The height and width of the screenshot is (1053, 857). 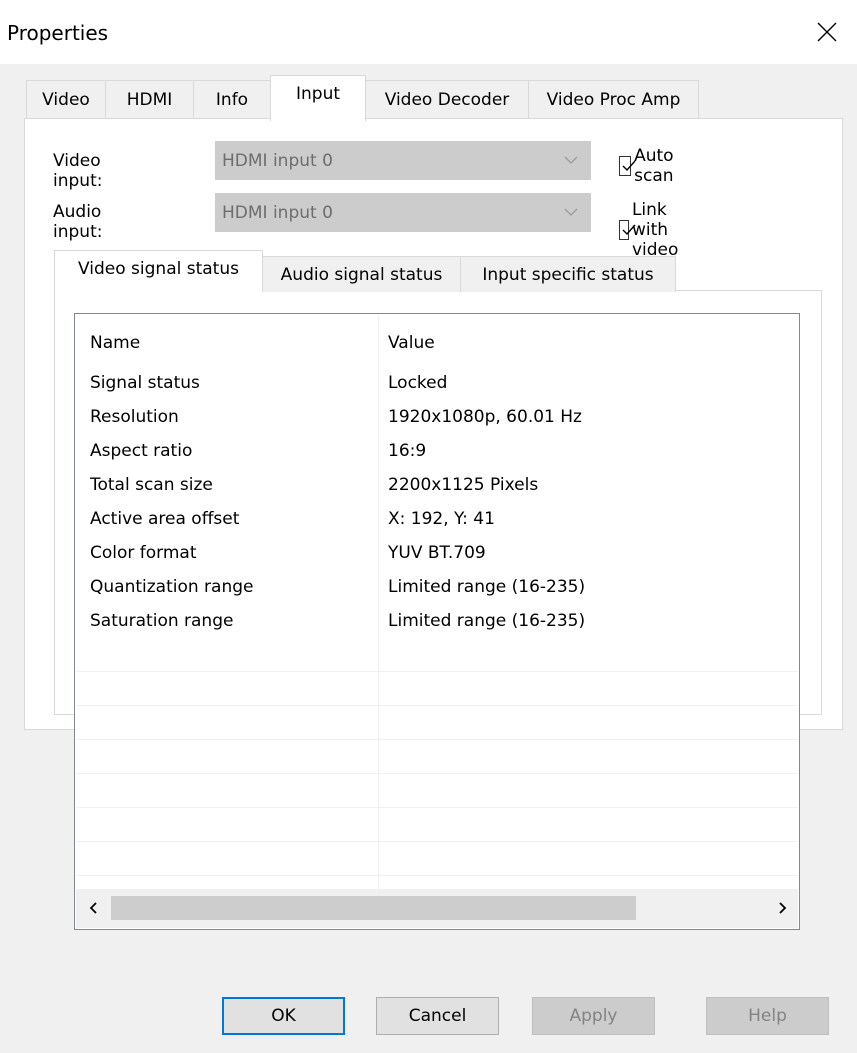 What do you see at coordinates (407, 451) in the screenshot?
I see `row-value: 16:9` at bounding box center [407, 451].